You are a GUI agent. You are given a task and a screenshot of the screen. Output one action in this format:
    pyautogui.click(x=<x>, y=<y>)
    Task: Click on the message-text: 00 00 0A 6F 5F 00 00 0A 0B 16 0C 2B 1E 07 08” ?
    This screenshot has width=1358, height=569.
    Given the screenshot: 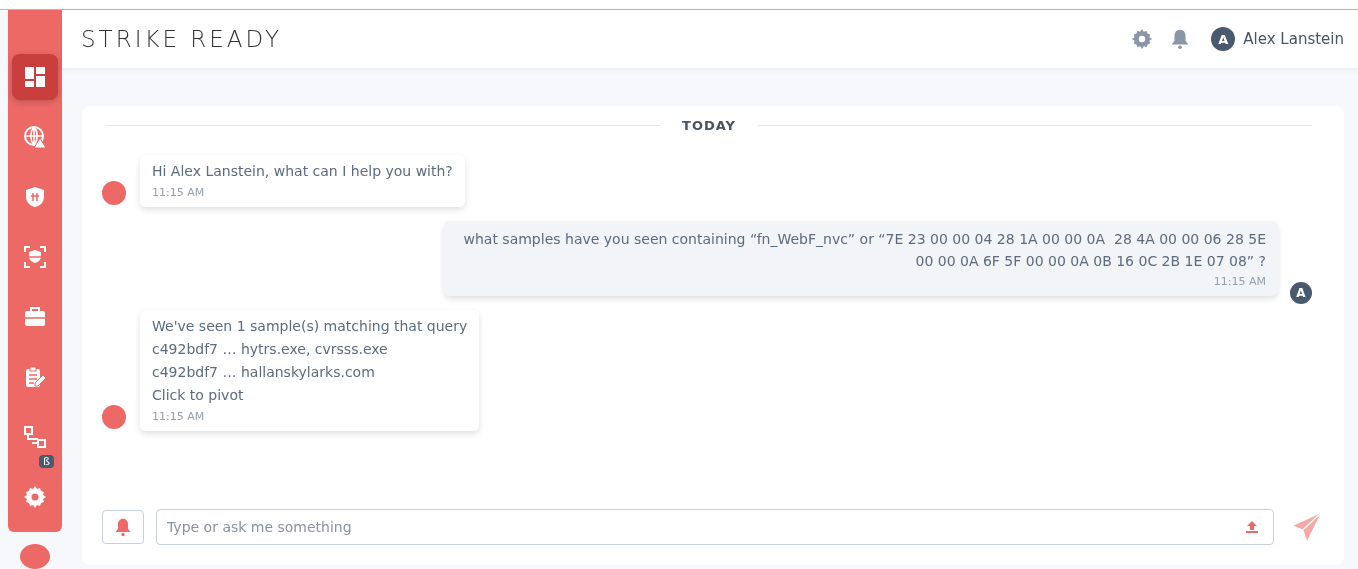 What is the action you would take?
    pyautogui.click(x=1090, y=261)
    